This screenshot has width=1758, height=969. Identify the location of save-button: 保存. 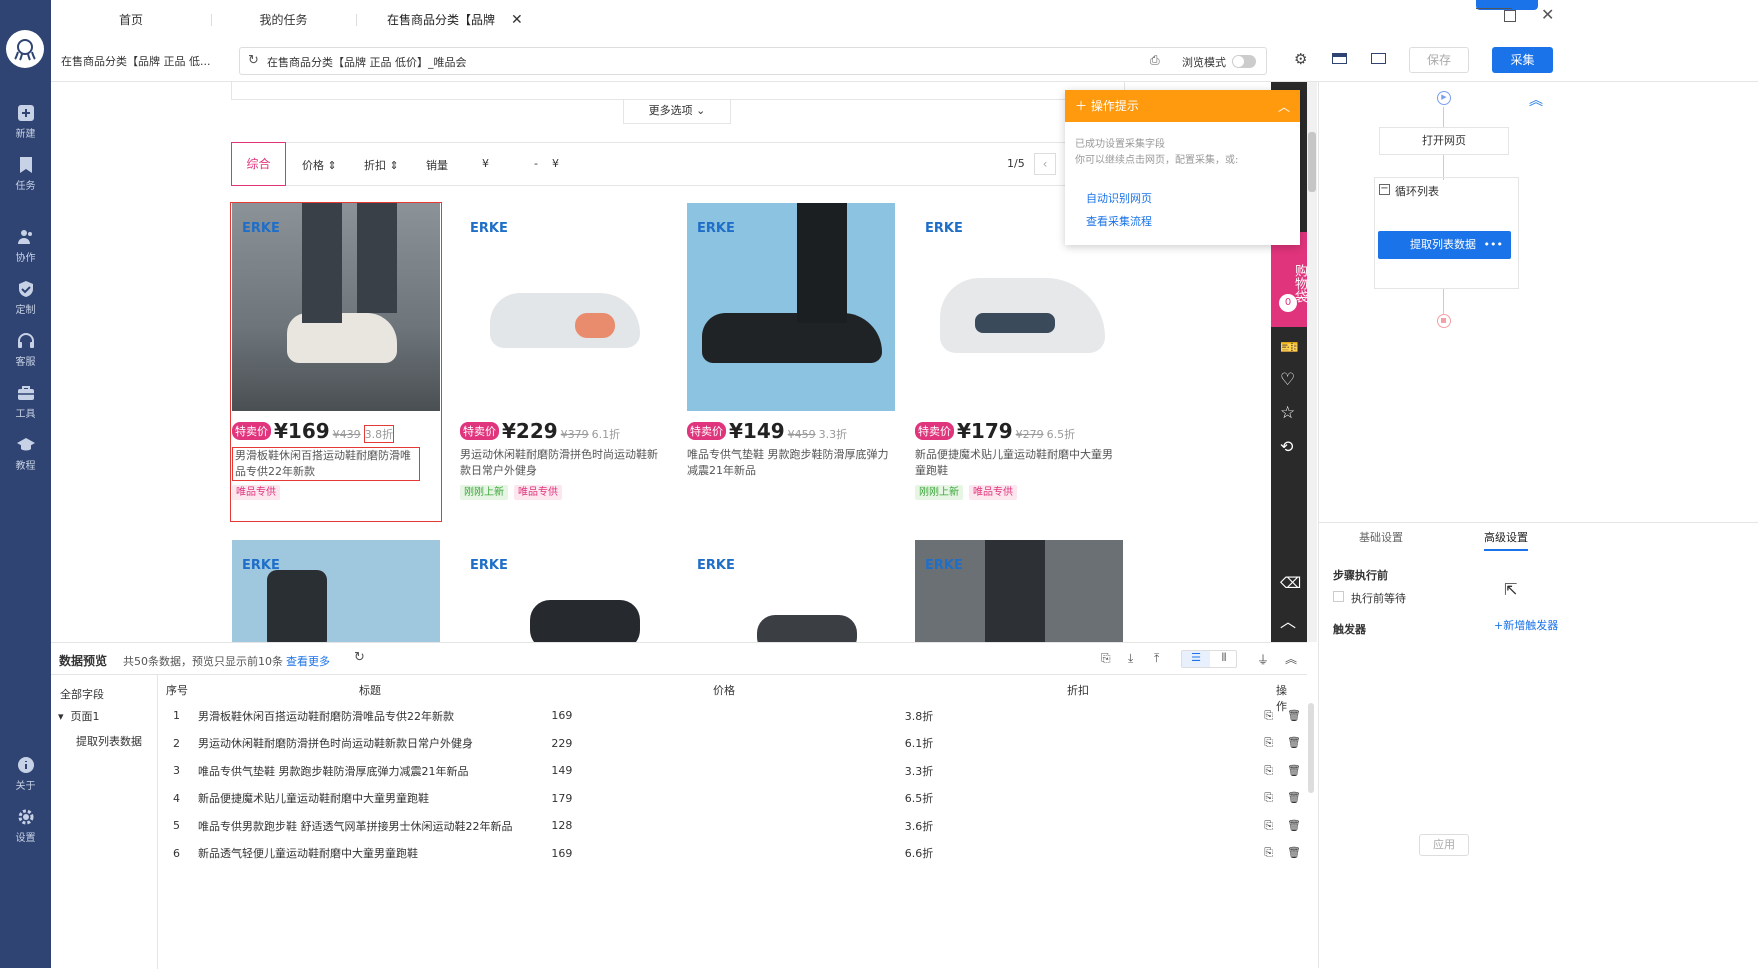
(1439, 60).